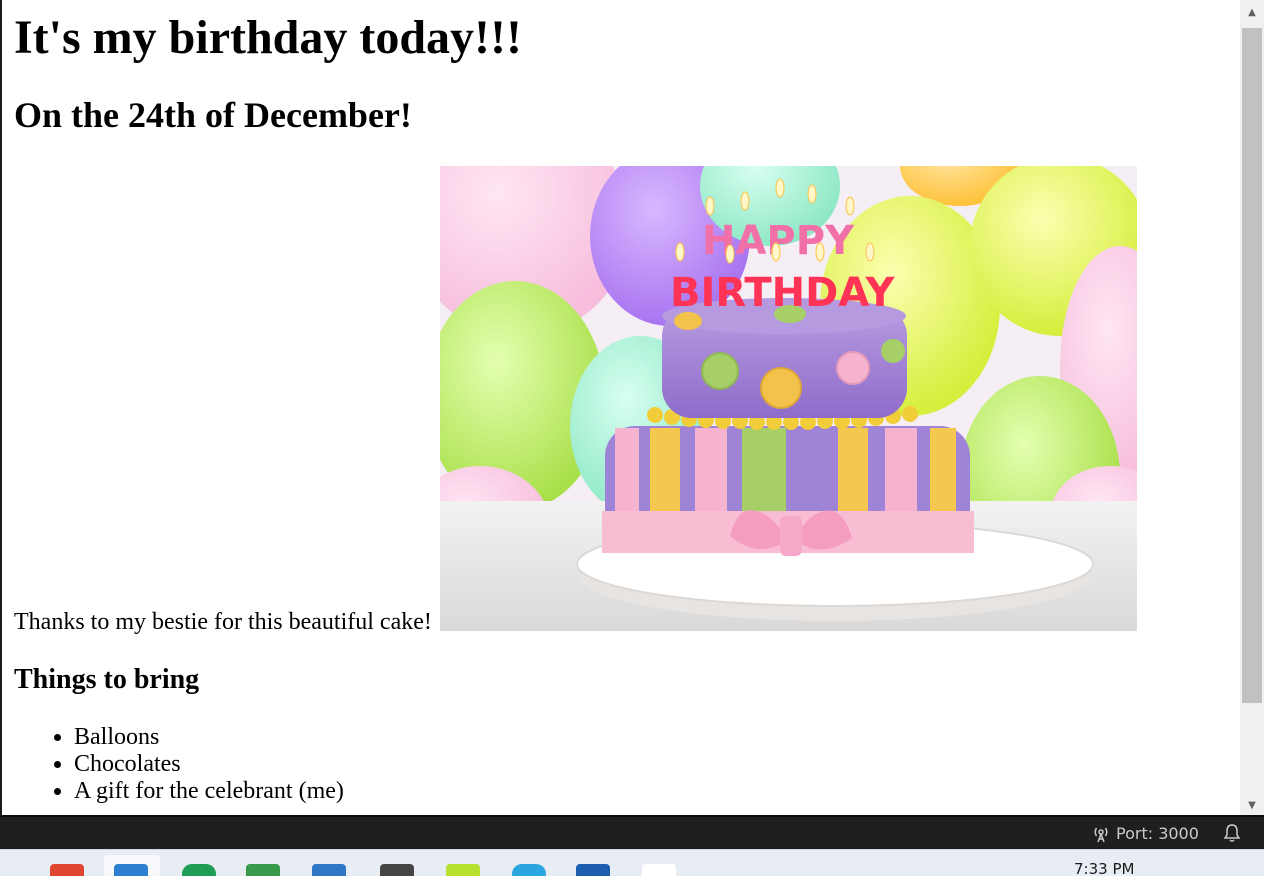 Image resolution: width=1264 pixels, height=876 pixels. Describe the element at coordinates (209, 737) in the screenshot. I see `list-item: Balloons` at that location.